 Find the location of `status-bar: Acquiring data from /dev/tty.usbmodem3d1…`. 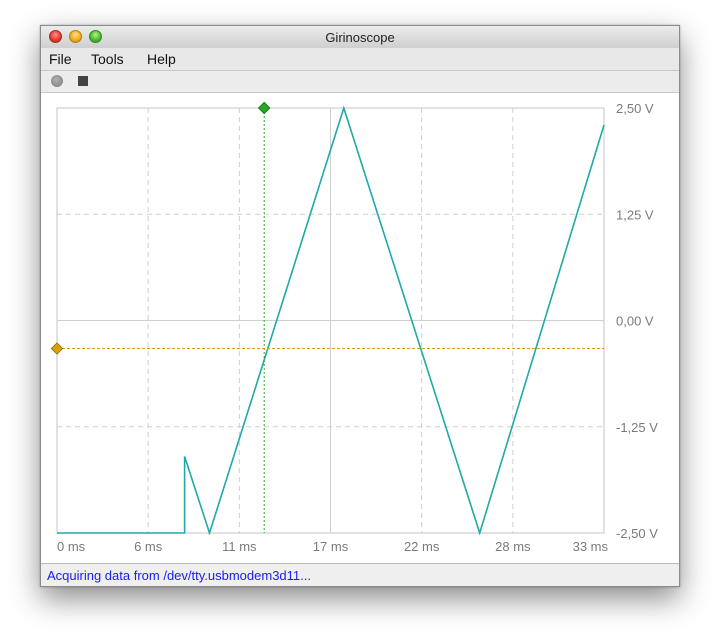

status-bar: Acquiring data from /dev/tty.usbmodem3d1… is located at coordinates (360, 574).